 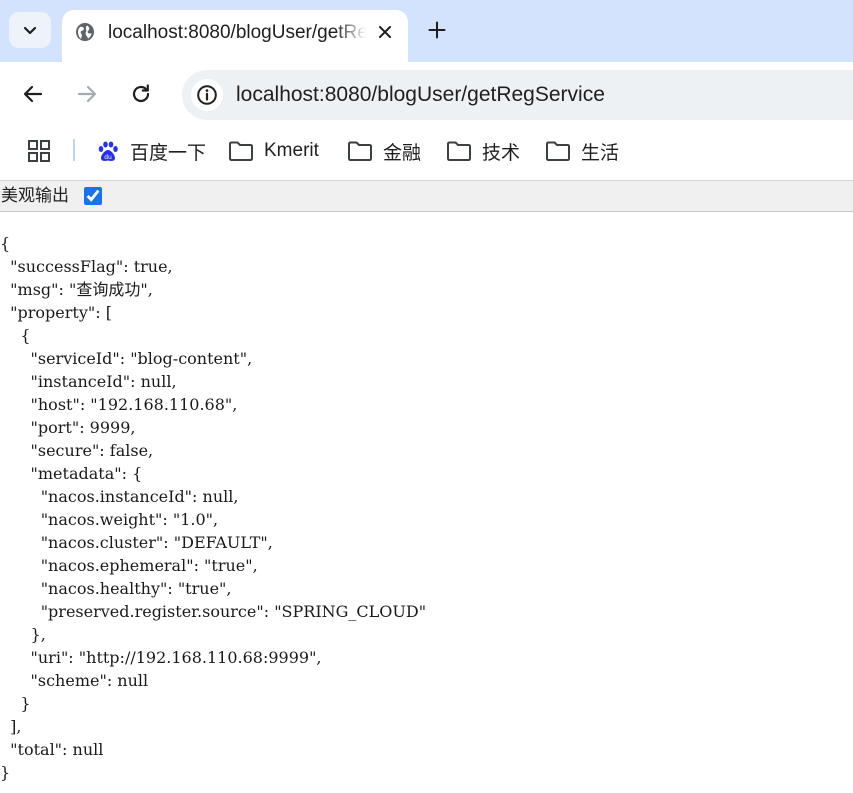 I want to click on bookmark-finance: 金融, so click(x=384, y=151).